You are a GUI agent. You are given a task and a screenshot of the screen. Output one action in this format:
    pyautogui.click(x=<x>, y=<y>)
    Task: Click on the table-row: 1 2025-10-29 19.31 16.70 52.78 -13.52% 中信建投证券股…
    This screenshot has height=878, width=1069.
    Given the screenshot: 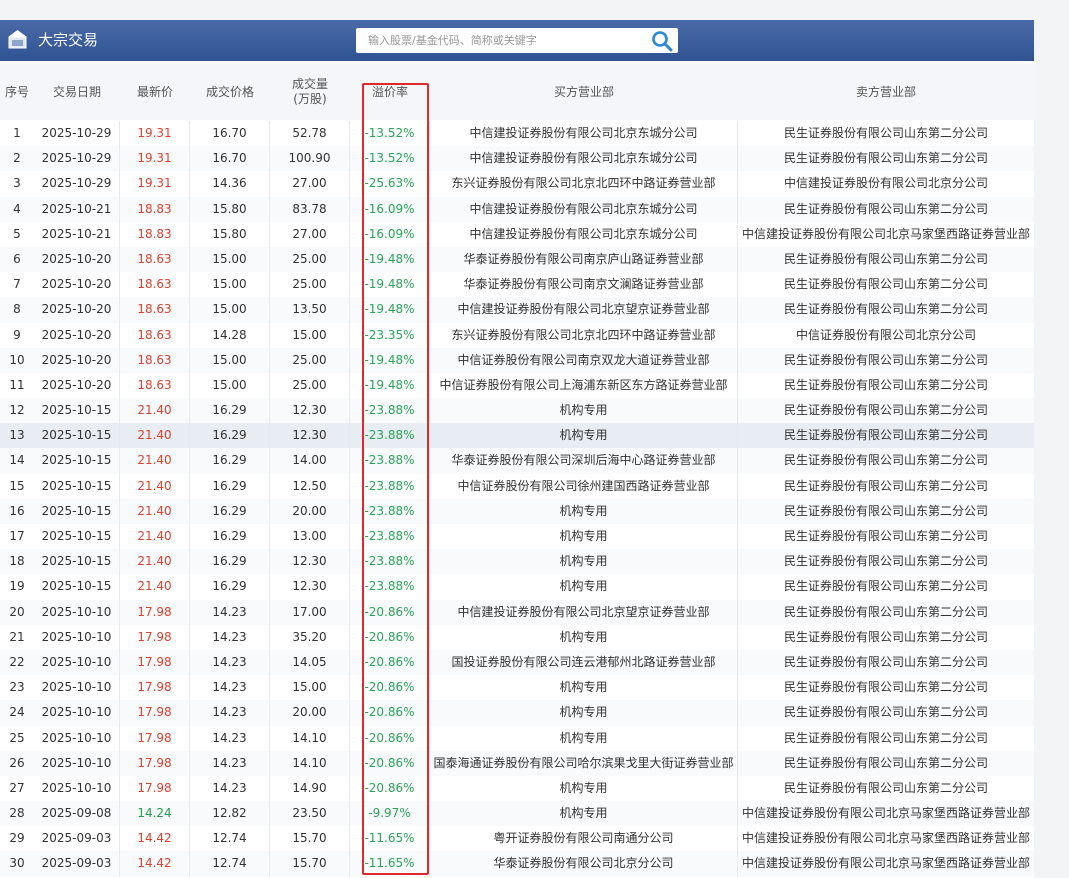 What is the action you would take?
    pyautogui.click(x=517, y=134)
    